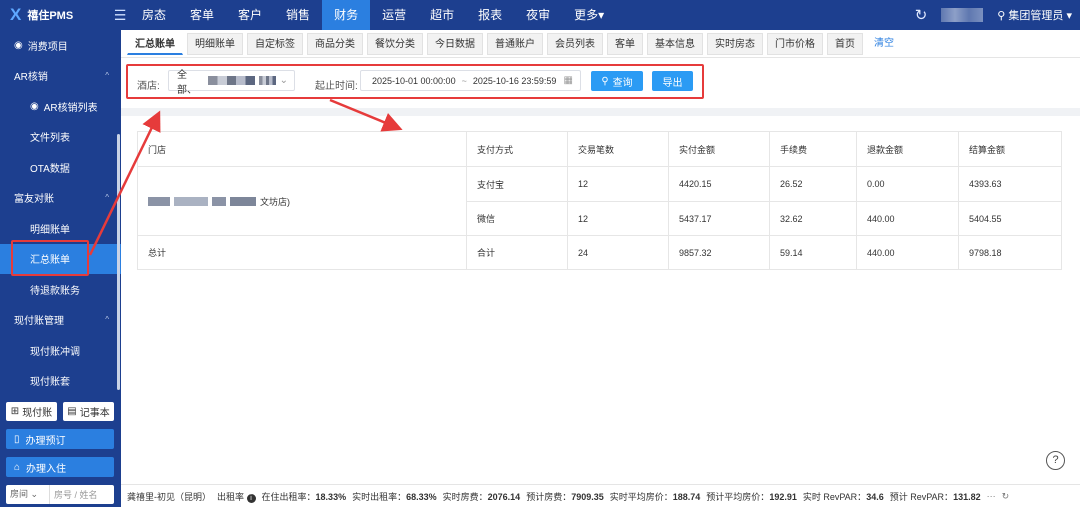  Describe the element at coordinates (641, 496) in the screenshot. I see `stat-label: 实时平均房价：` at that location.